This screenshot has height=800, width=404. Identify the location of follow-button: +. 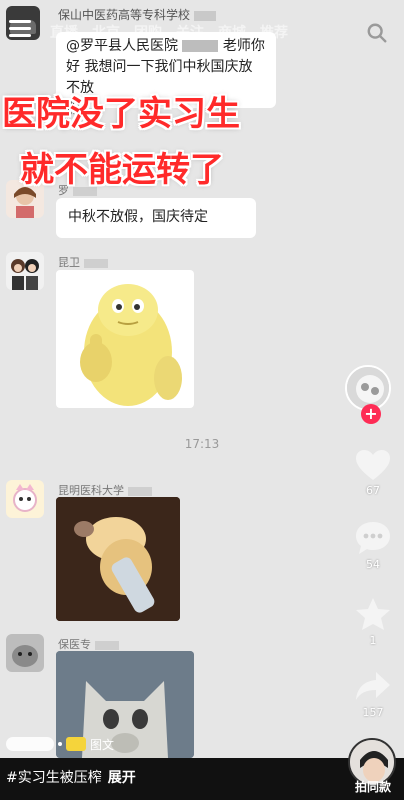
(371, 414).